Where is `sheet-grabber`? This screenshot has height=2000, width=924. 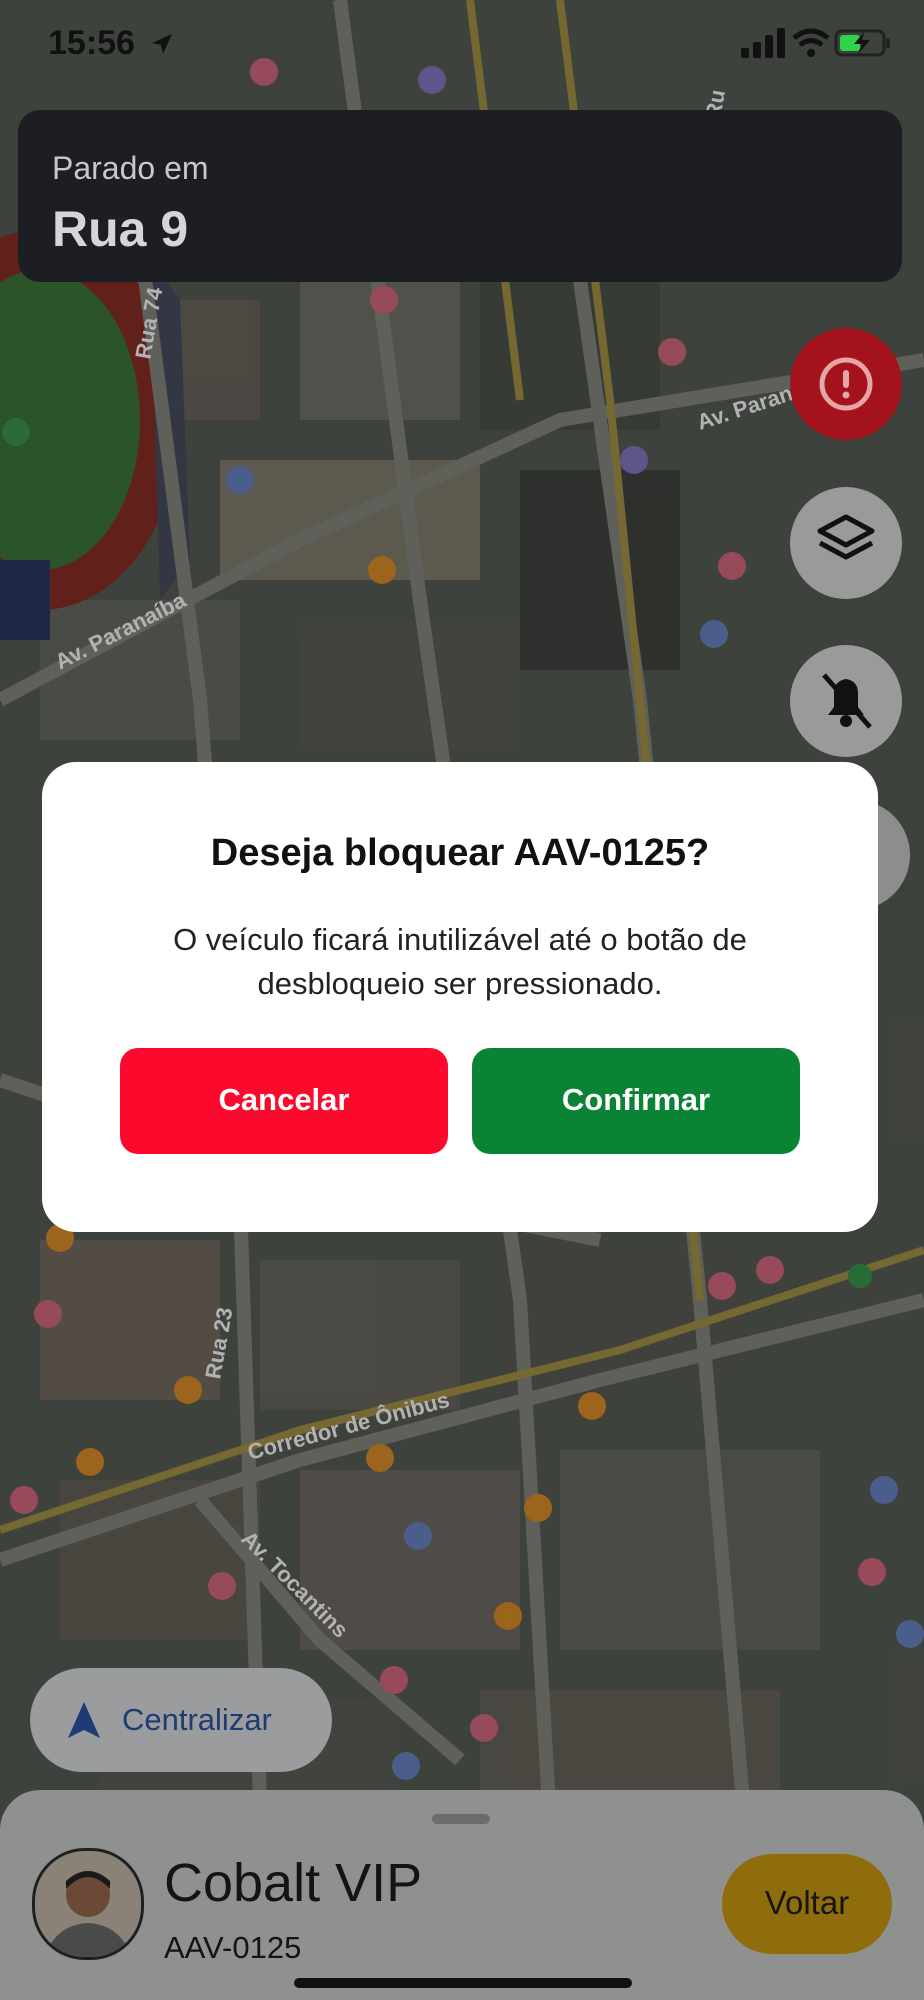
sheet-grabber is located at coordinates (461, 1819).